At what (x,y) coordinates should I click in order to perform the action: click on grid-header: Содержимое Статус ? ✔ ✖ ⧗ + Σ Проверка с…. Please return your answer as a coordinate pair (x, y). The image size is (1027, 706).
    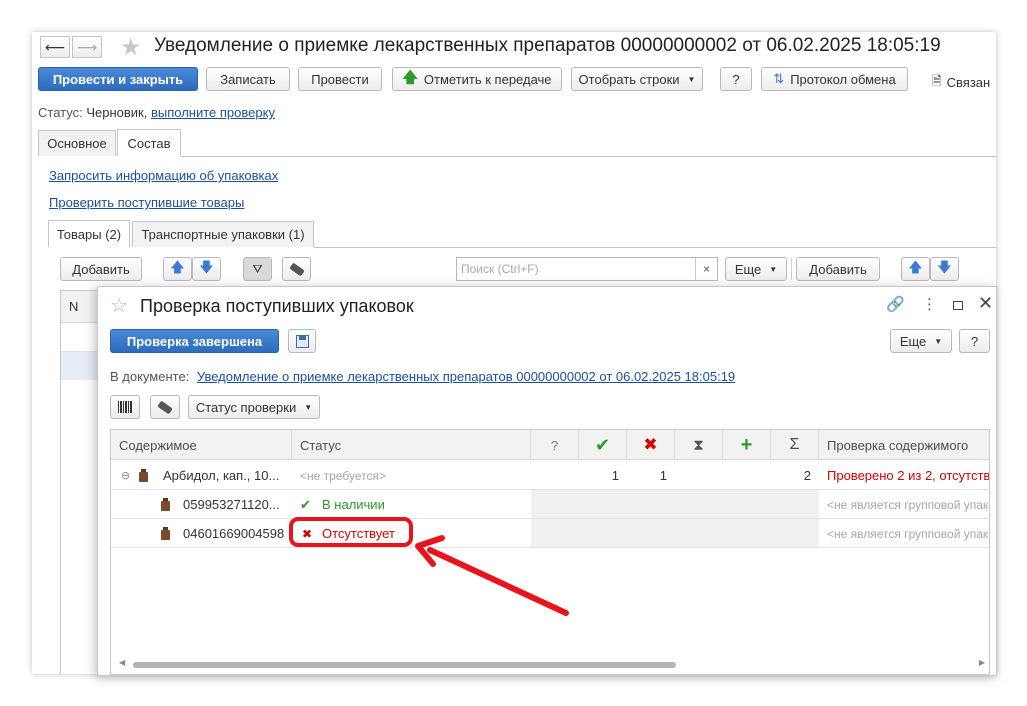
    Looking at the image, I should click on (550, 445).